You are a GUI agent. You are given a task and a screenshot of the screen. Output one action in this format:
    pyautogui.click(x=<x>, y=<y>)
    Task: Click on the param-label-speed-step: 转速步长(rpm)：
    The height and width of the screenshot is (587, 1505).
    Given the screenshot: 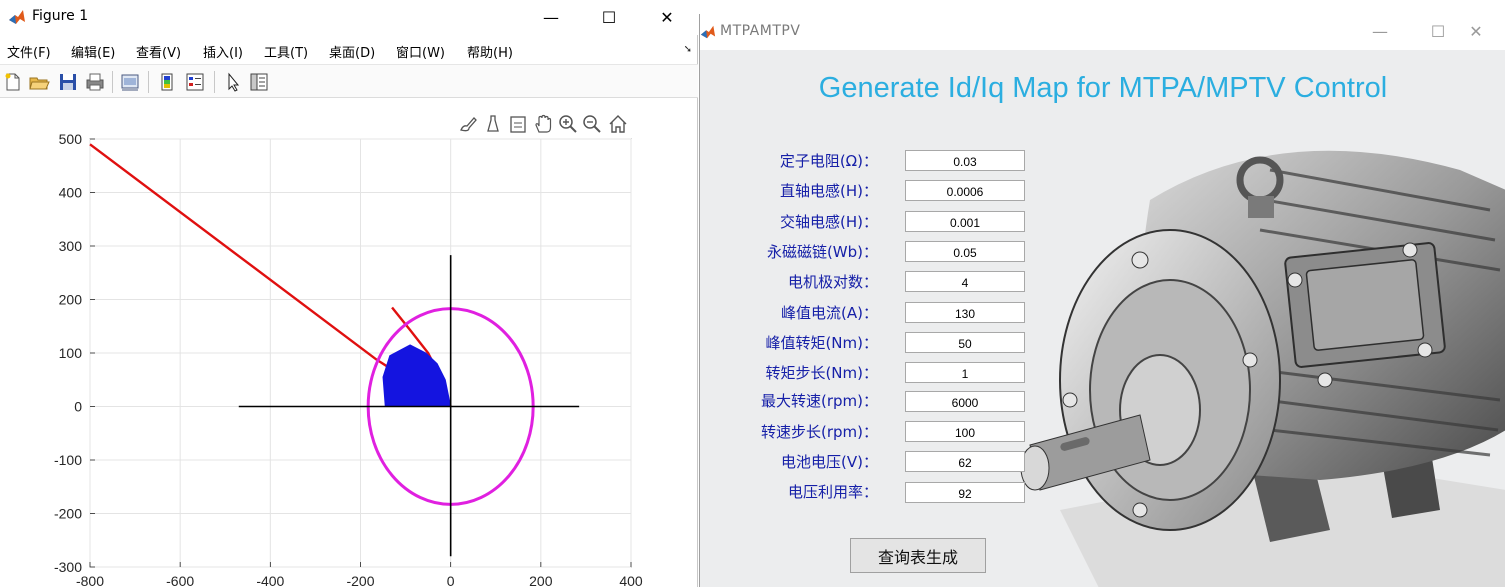 What is the action you would take?
    pyautogui.click(x=819, y=432)
    